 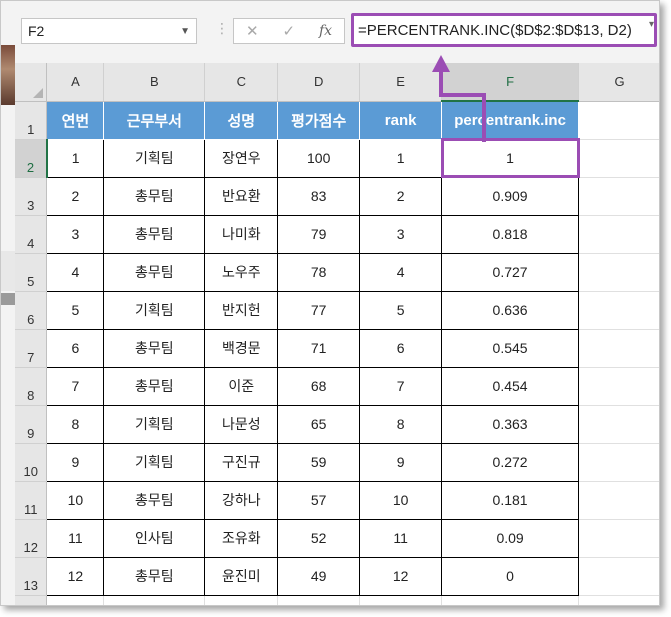 What do you see at coordinates (31, 600) in the screenshot?
I see `row-header` at bounding box center [31, 600].